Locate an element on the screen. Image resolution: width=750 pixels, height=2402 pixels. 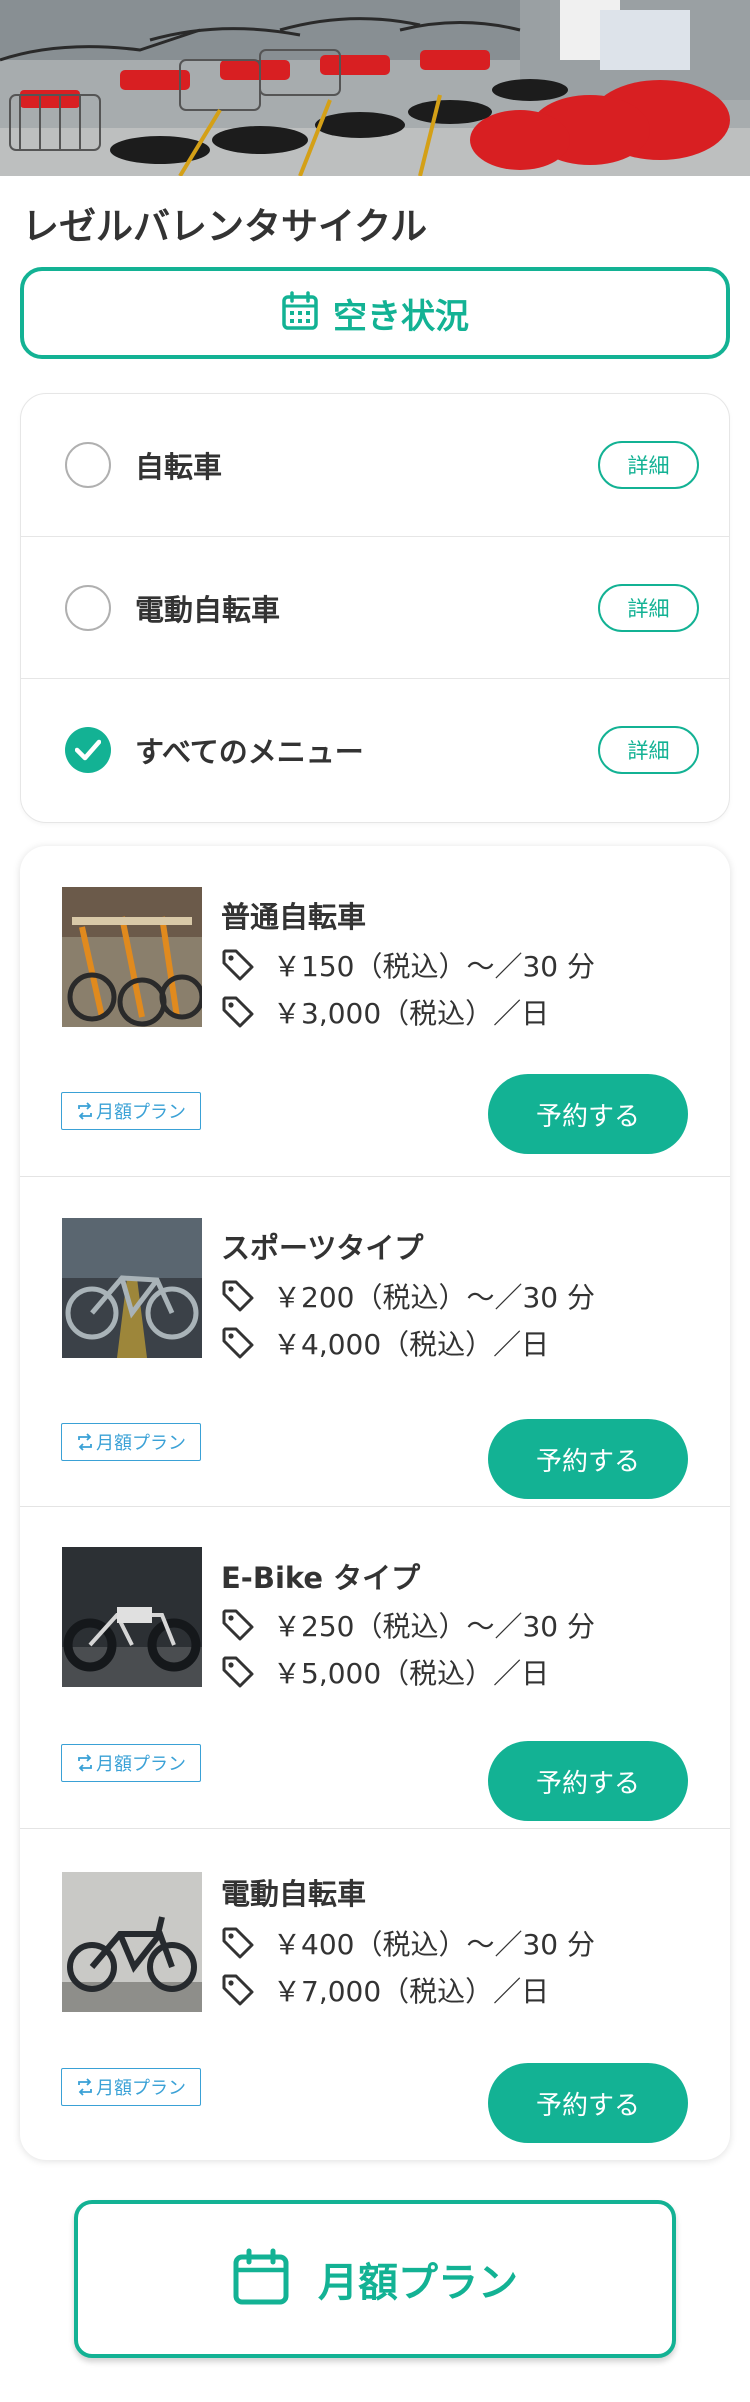
availability-label: 空き状況 is located at coordinates (401, 316).